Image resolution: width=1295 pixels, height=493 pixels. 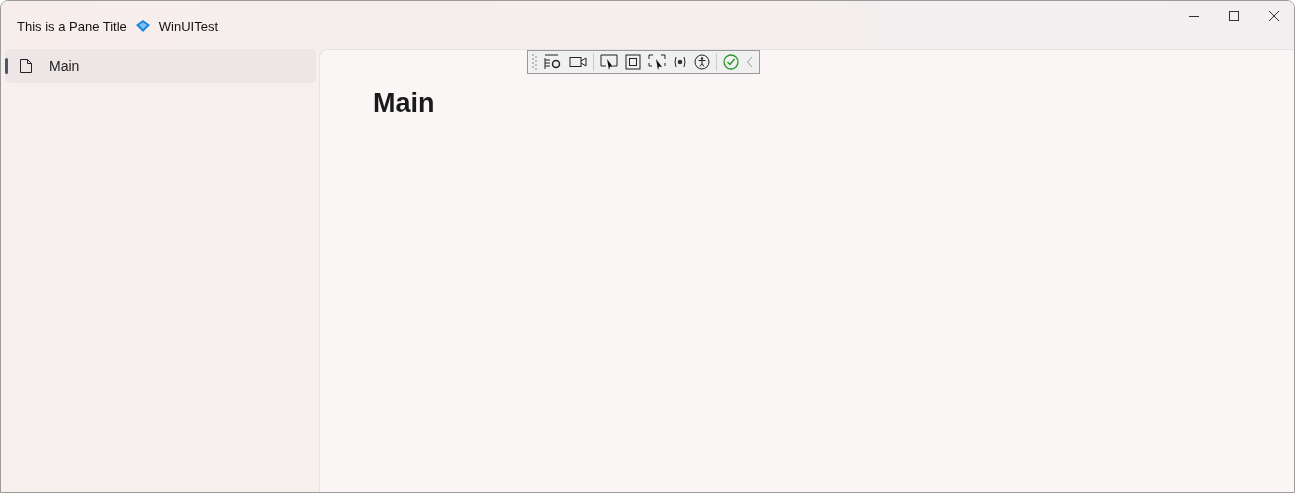 I want to click on document-icon, so click(x=26, y=66).